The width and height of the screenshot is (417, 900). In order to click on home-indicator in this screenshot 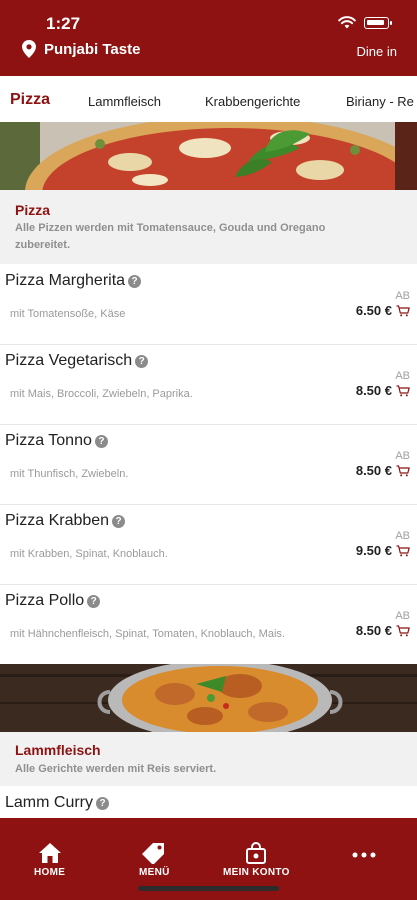, I will do `click(208, 888)`.